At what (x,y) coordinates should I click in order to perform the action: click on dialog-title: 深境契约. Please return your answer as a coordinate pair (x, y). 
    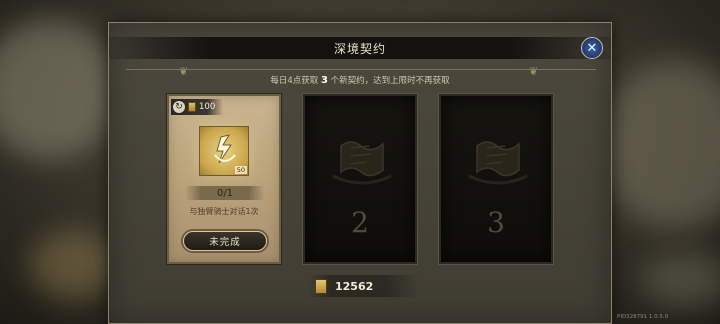
    Looking at the image, I should click on (359, 48).